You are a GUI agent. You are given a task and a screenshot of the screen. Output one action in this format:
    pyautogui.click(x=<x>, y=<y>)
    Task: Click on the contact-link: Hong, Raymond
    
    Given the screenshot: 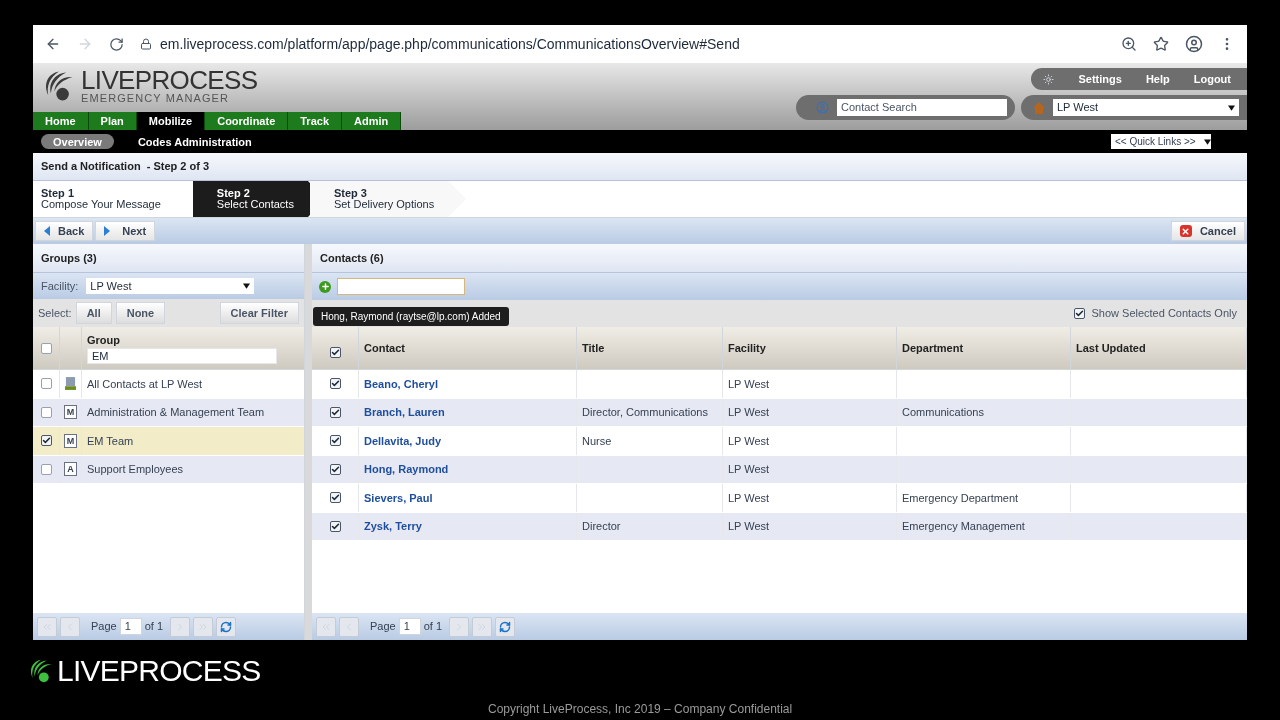 What is the action you would take?
    pyautogui.click(x=406, y=469)
    